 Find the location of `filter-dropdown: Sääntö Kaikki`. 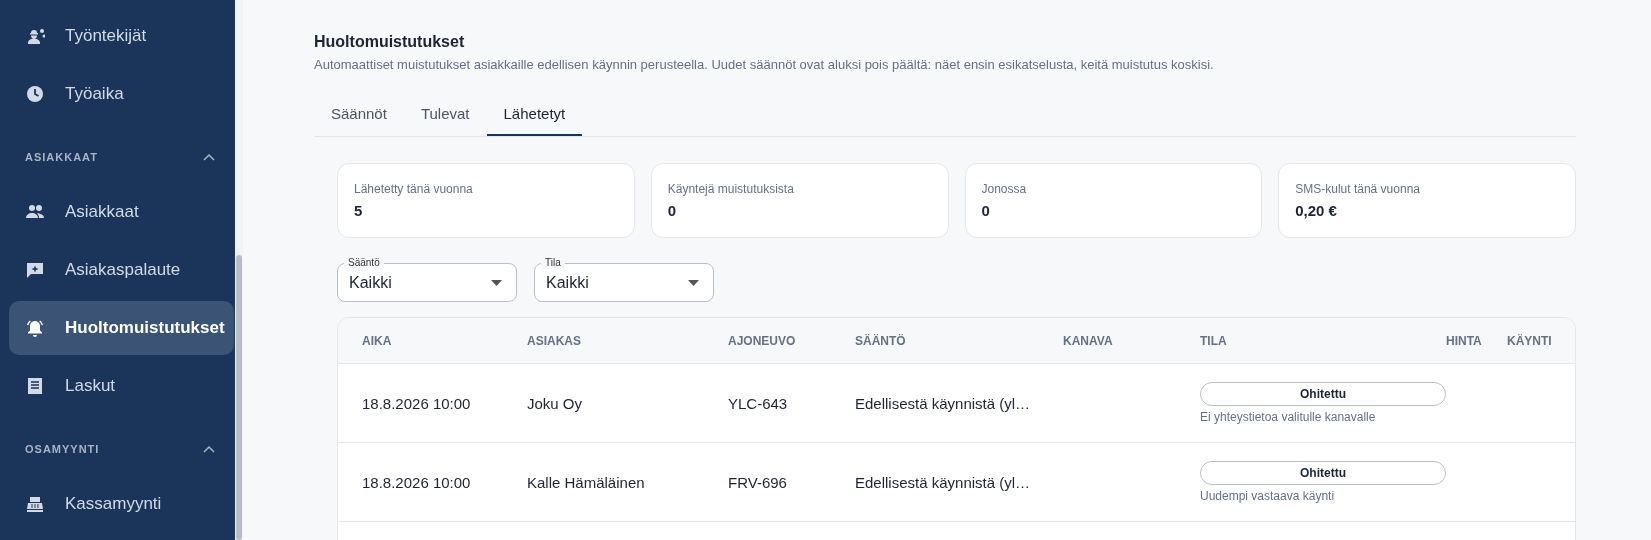

filter-dropdown: Sääntö Kaikki is located at coordinates (427, 279).